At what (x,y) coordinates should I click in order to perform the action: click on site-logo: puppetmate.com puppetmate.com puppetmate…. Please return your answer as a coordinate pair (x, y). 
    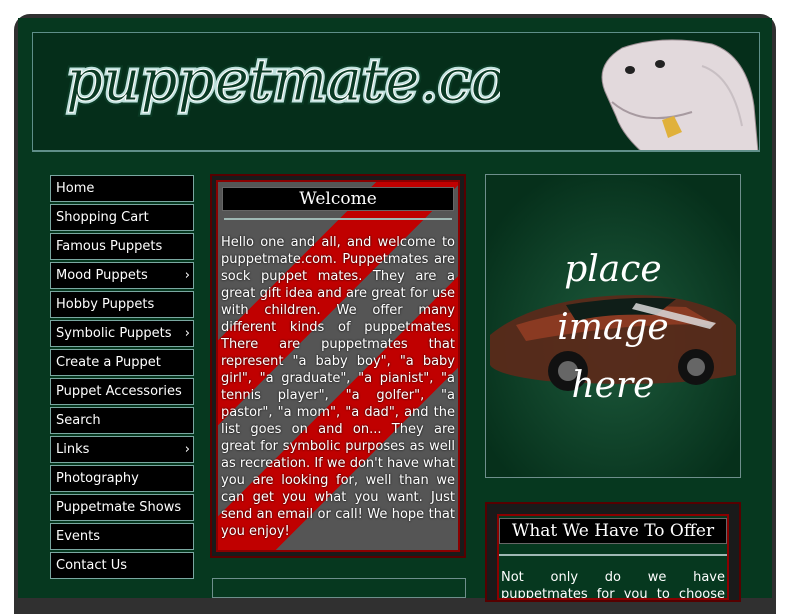
    Looking at the image, I should click on (280, 88).